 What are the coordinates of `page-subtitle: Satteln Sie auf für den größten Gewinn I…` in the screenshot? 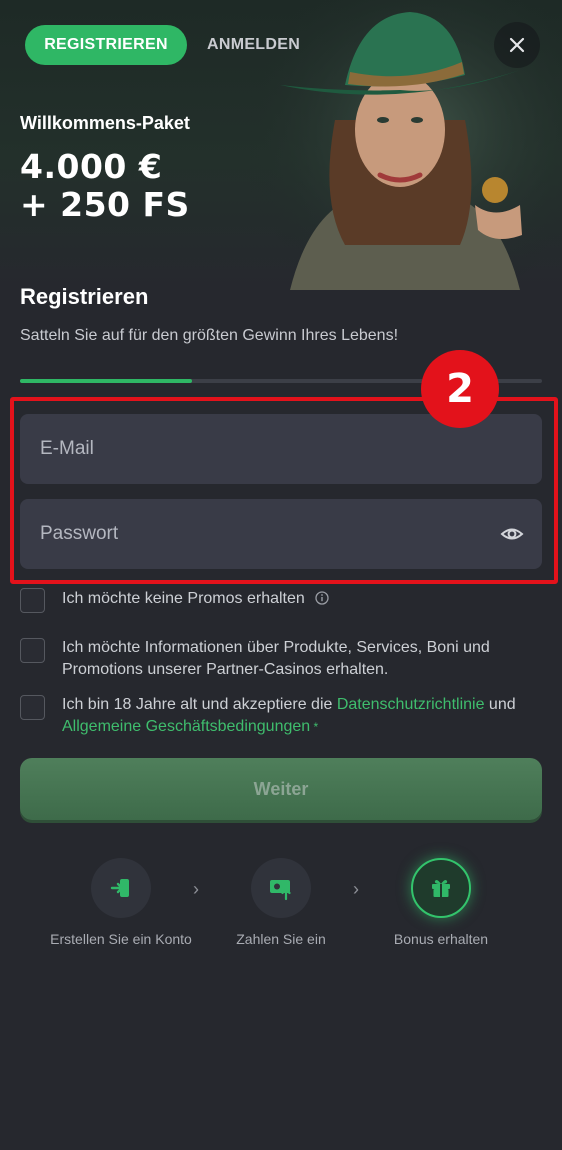 It's located at (209, 335).